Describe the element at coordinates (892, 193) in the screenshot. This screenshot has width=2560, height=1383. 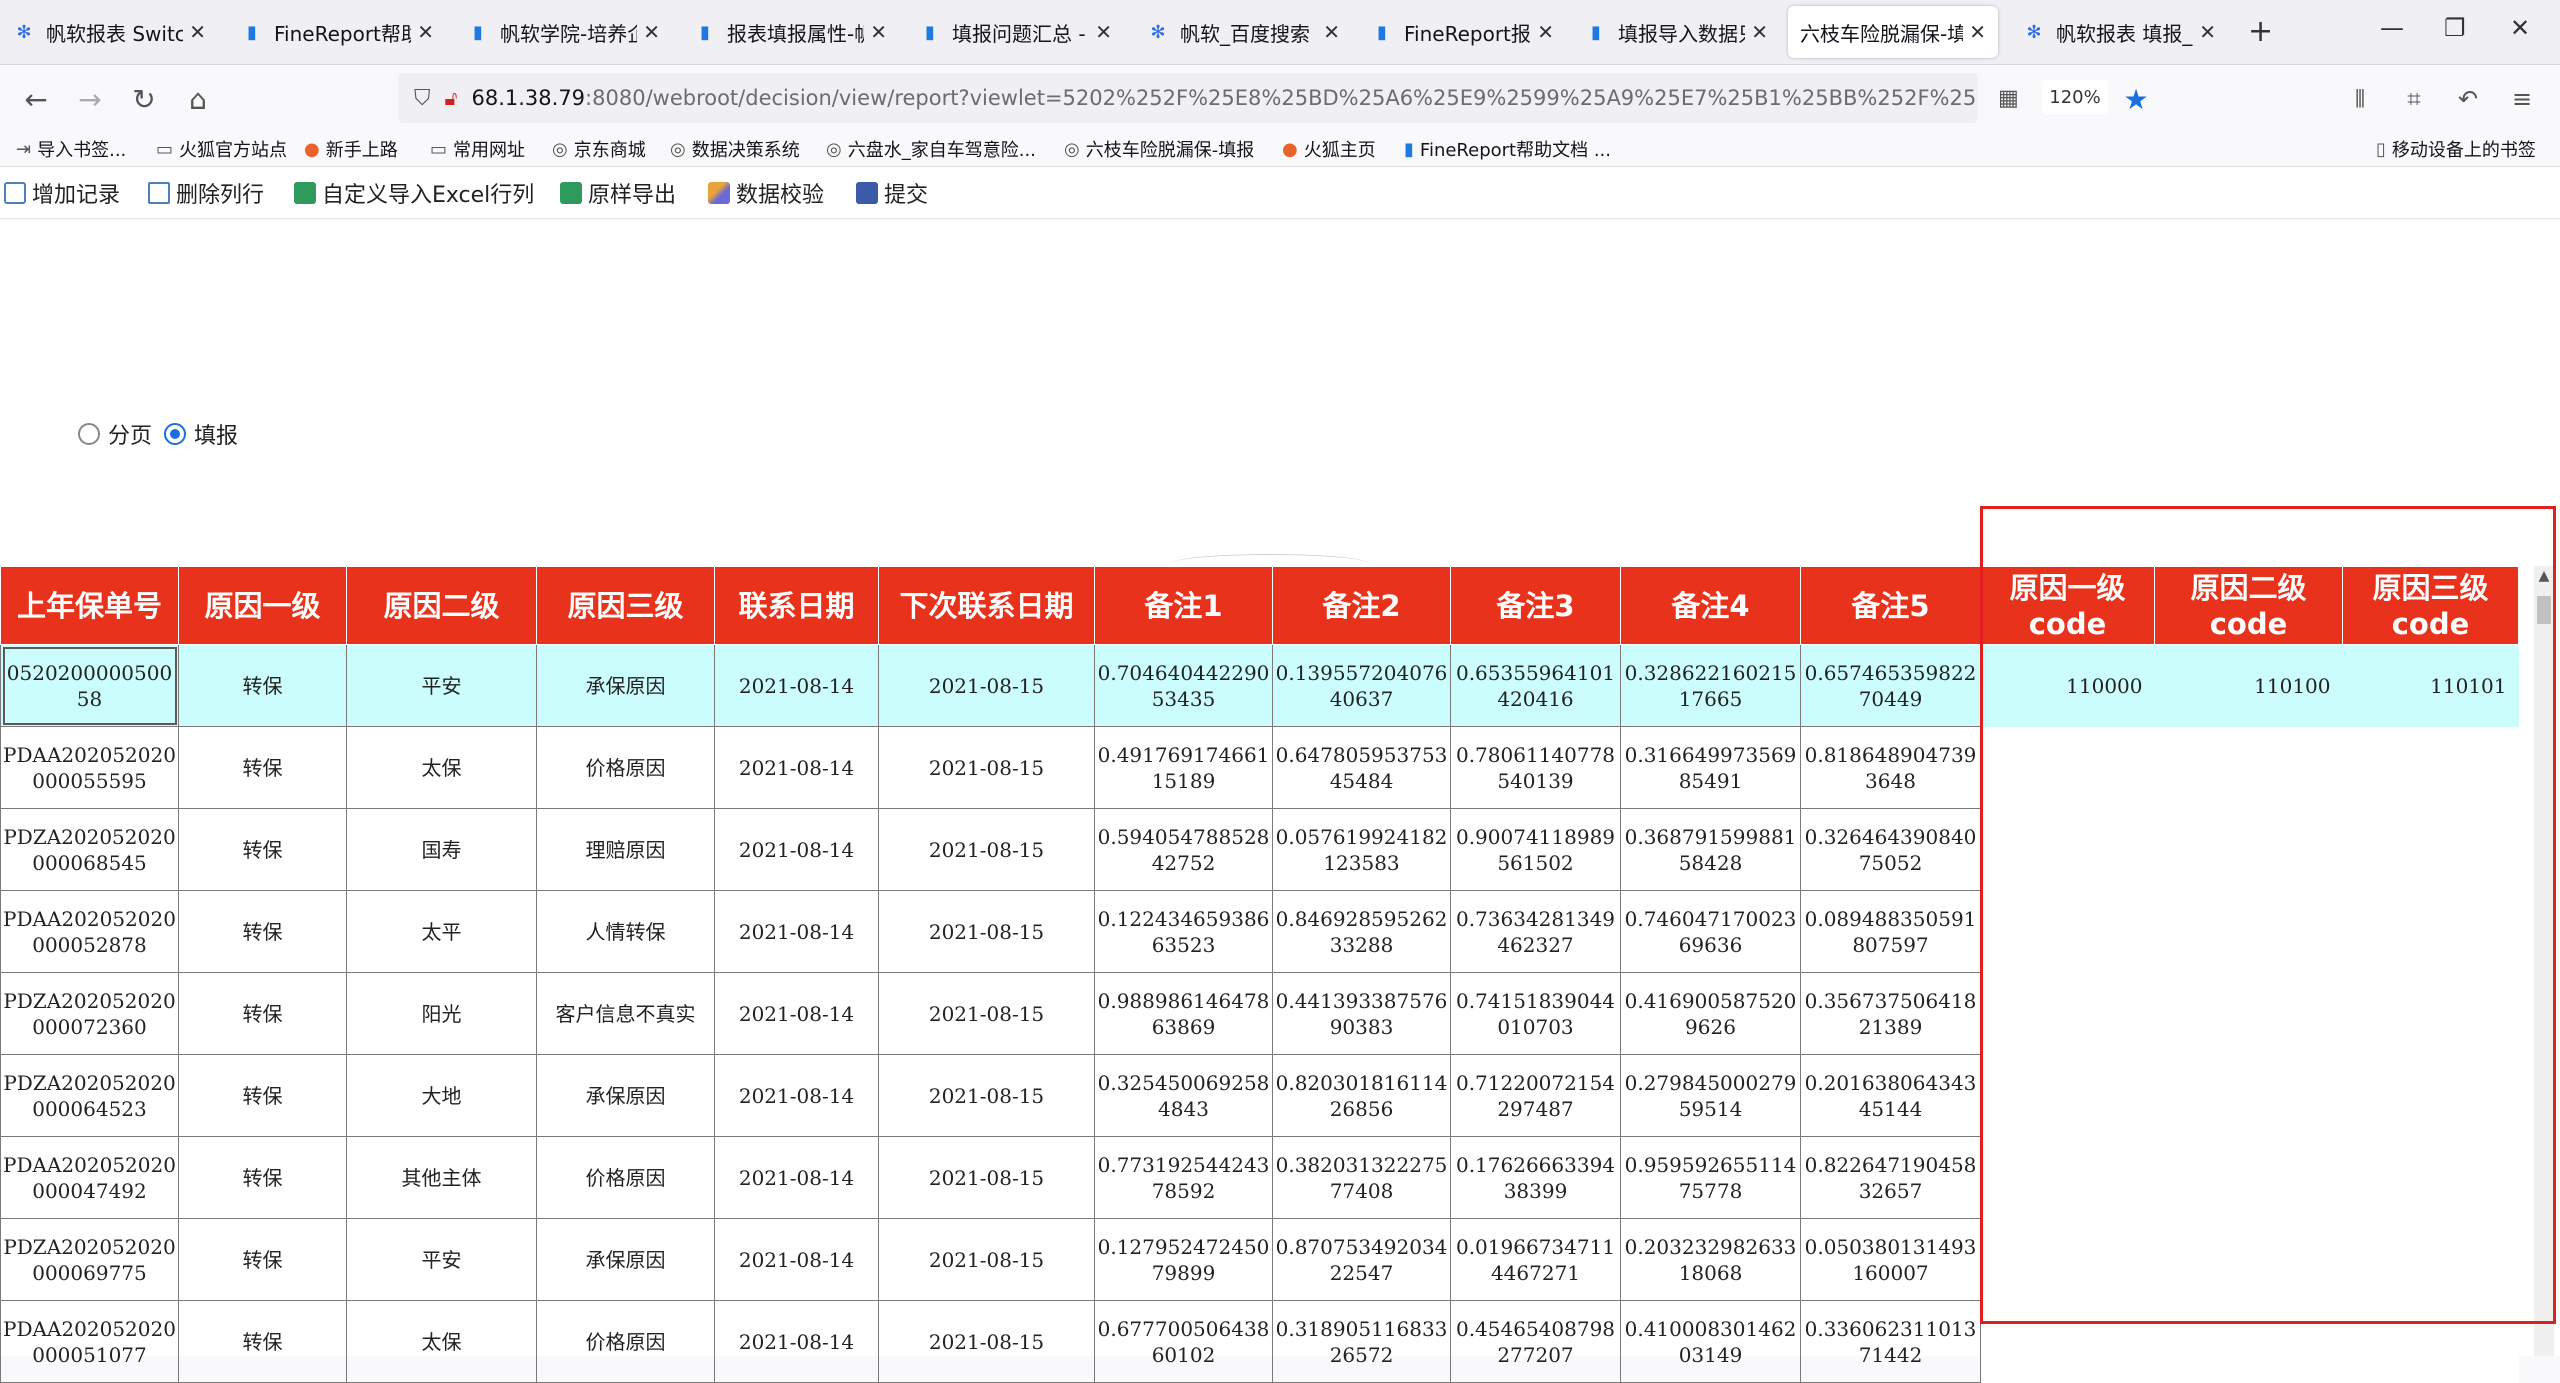
I see `submit-button: 提交` at that location.